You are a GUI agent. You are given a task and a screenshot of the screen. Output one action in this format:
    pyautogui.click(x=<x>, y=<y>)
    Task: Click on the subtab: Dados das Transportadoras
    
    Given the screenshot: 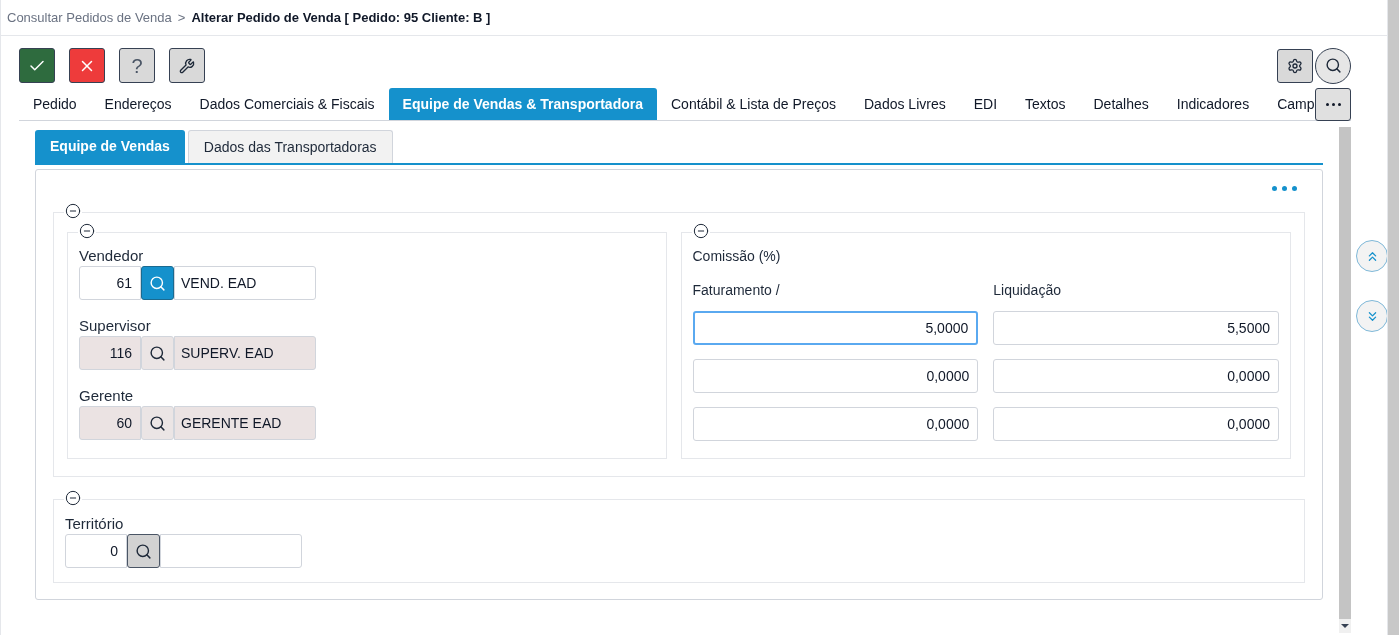 What is the action you would take?
    pyautogui.click(x=290, y=146)
    